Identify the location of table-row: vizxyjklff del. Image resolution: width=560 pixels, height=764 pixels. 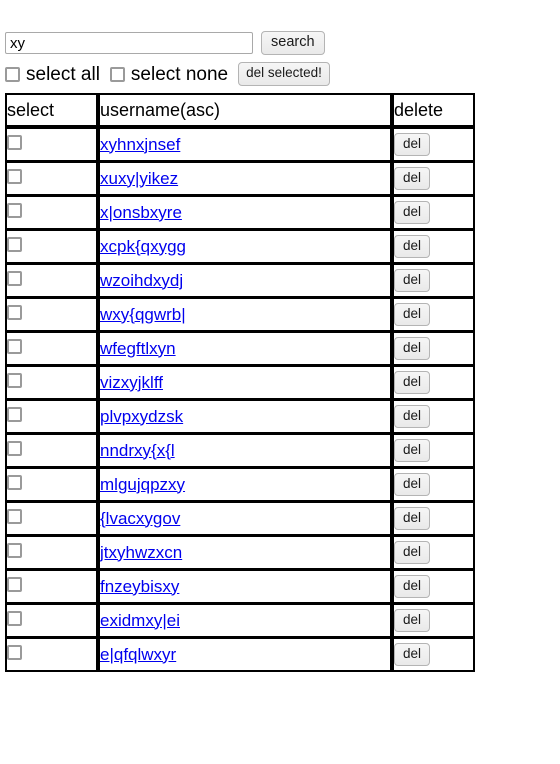
(240, 383).